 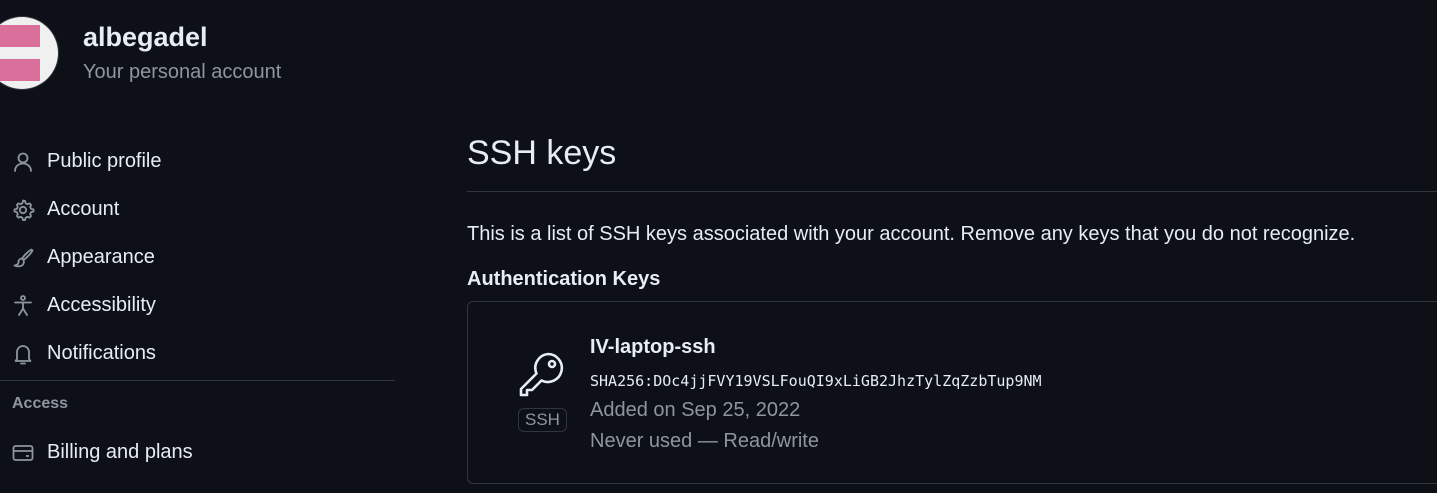 What do you see at coordinates (182, 72) in the screenshot?
I see `account-subtitle: Your personal account` at bounding box center [182, 72].